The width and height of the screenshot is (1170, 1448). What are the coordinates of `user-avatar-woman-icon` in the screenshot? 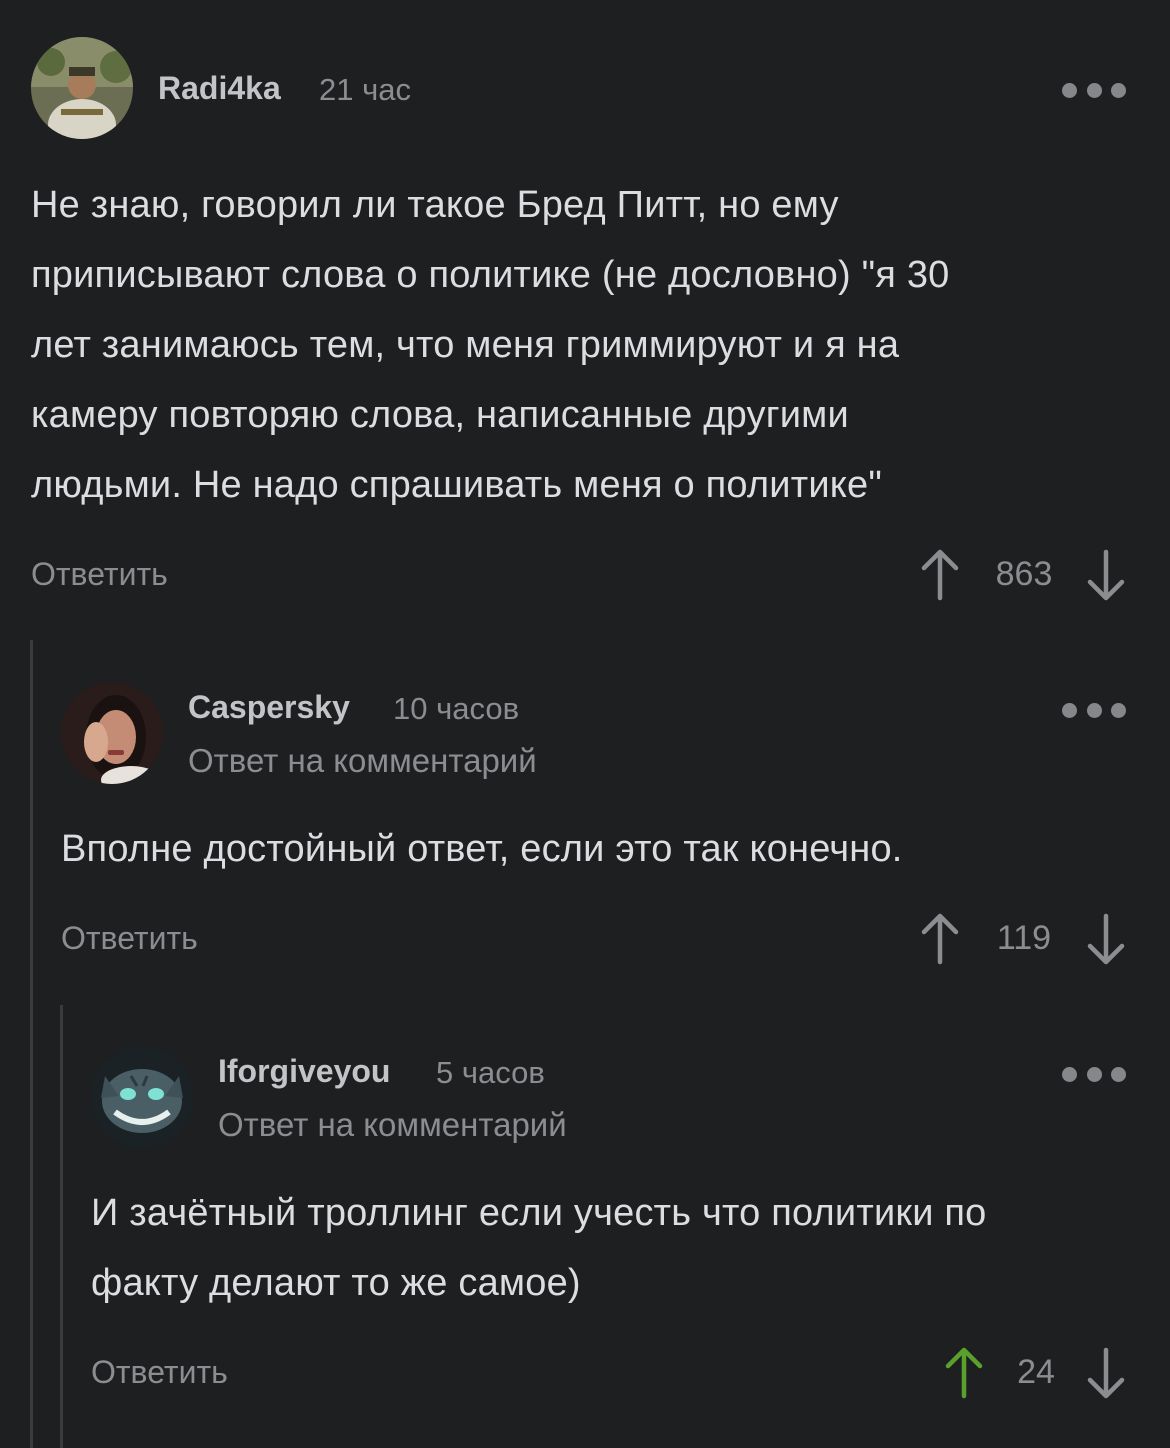 It's located at (112, 733).